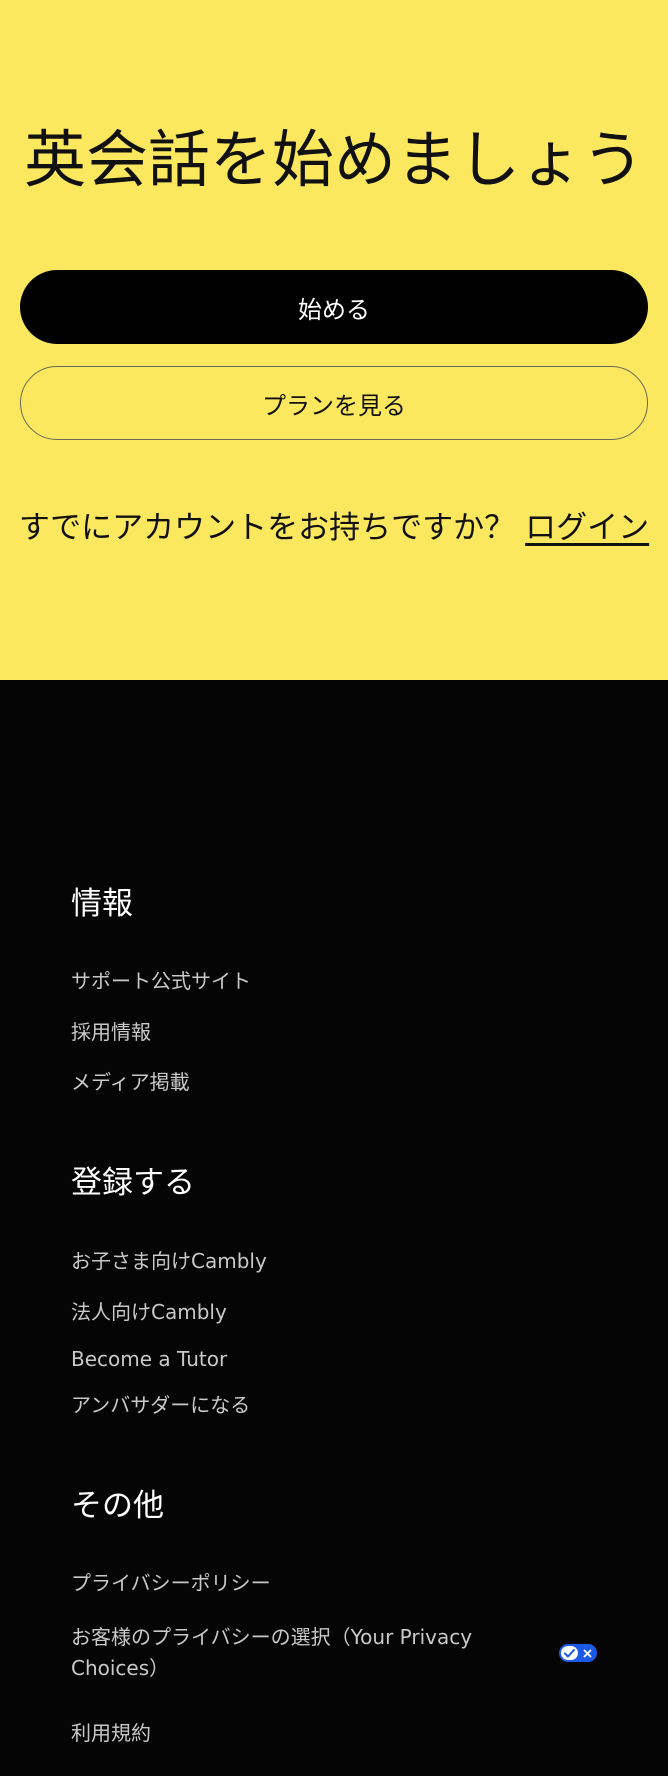 The image size is (668, 1776). What do you see at coordinates (171, 1583) in the screenshot?
I see `footer-link-privacy-policy: プライバシーポリシー` at bounding box center [171, 1583].